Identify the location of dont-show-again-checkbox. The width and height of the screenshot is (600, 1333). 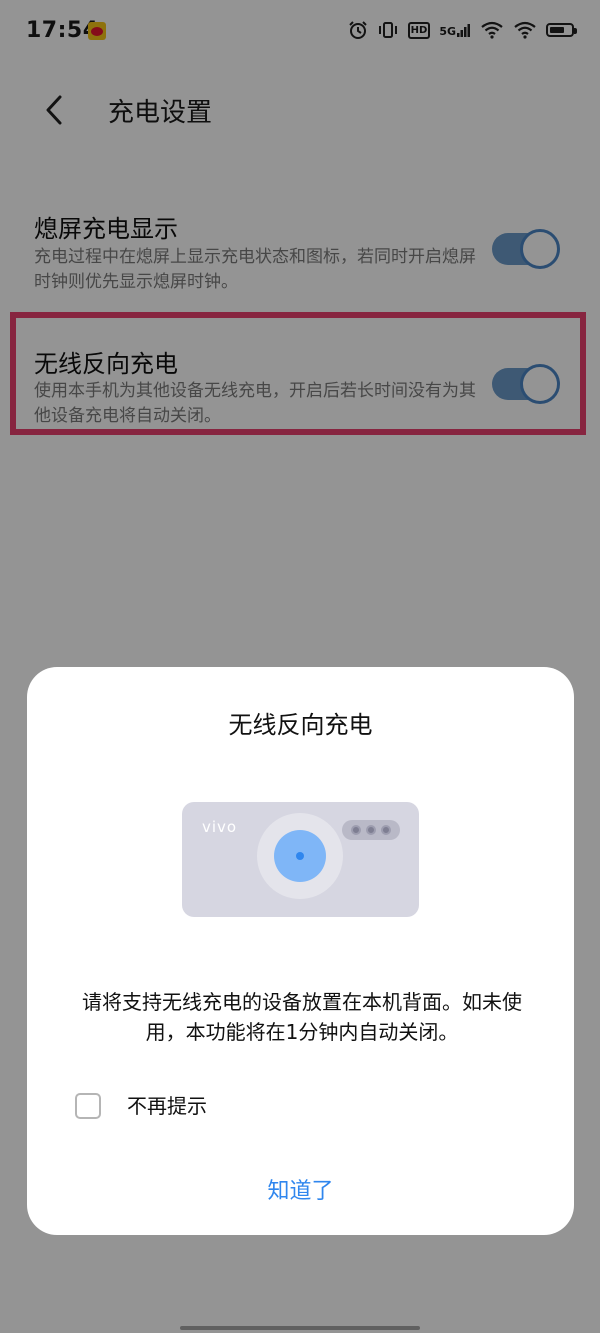
(88, 1106).